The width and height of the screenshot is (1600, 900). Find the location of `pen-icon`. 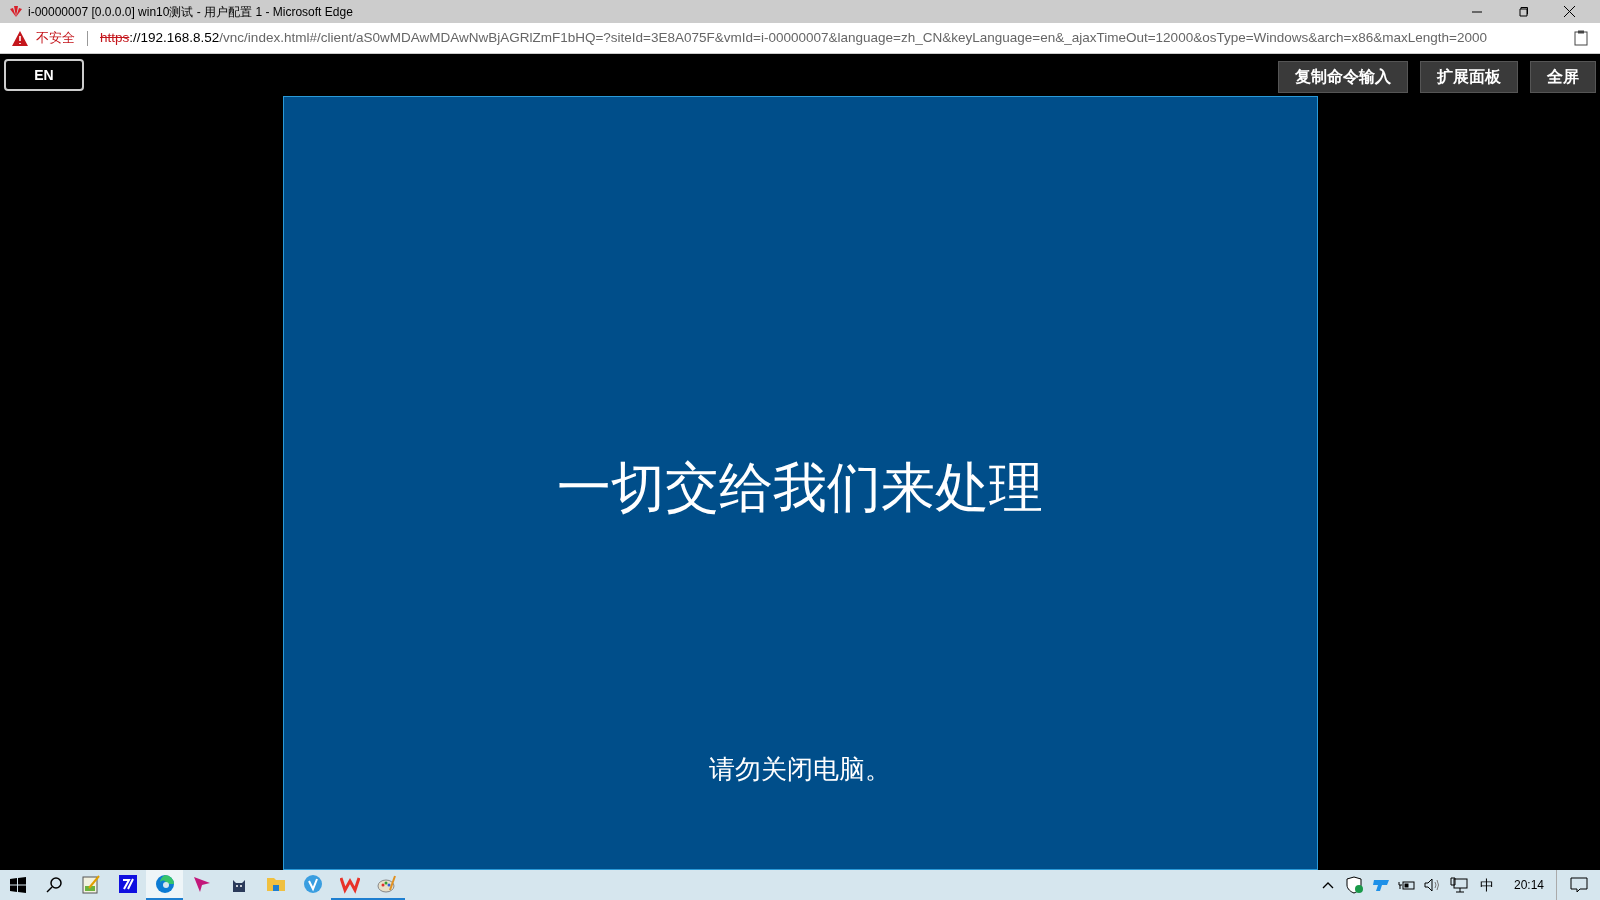

pen-icon is located at coordinates (127, 884).